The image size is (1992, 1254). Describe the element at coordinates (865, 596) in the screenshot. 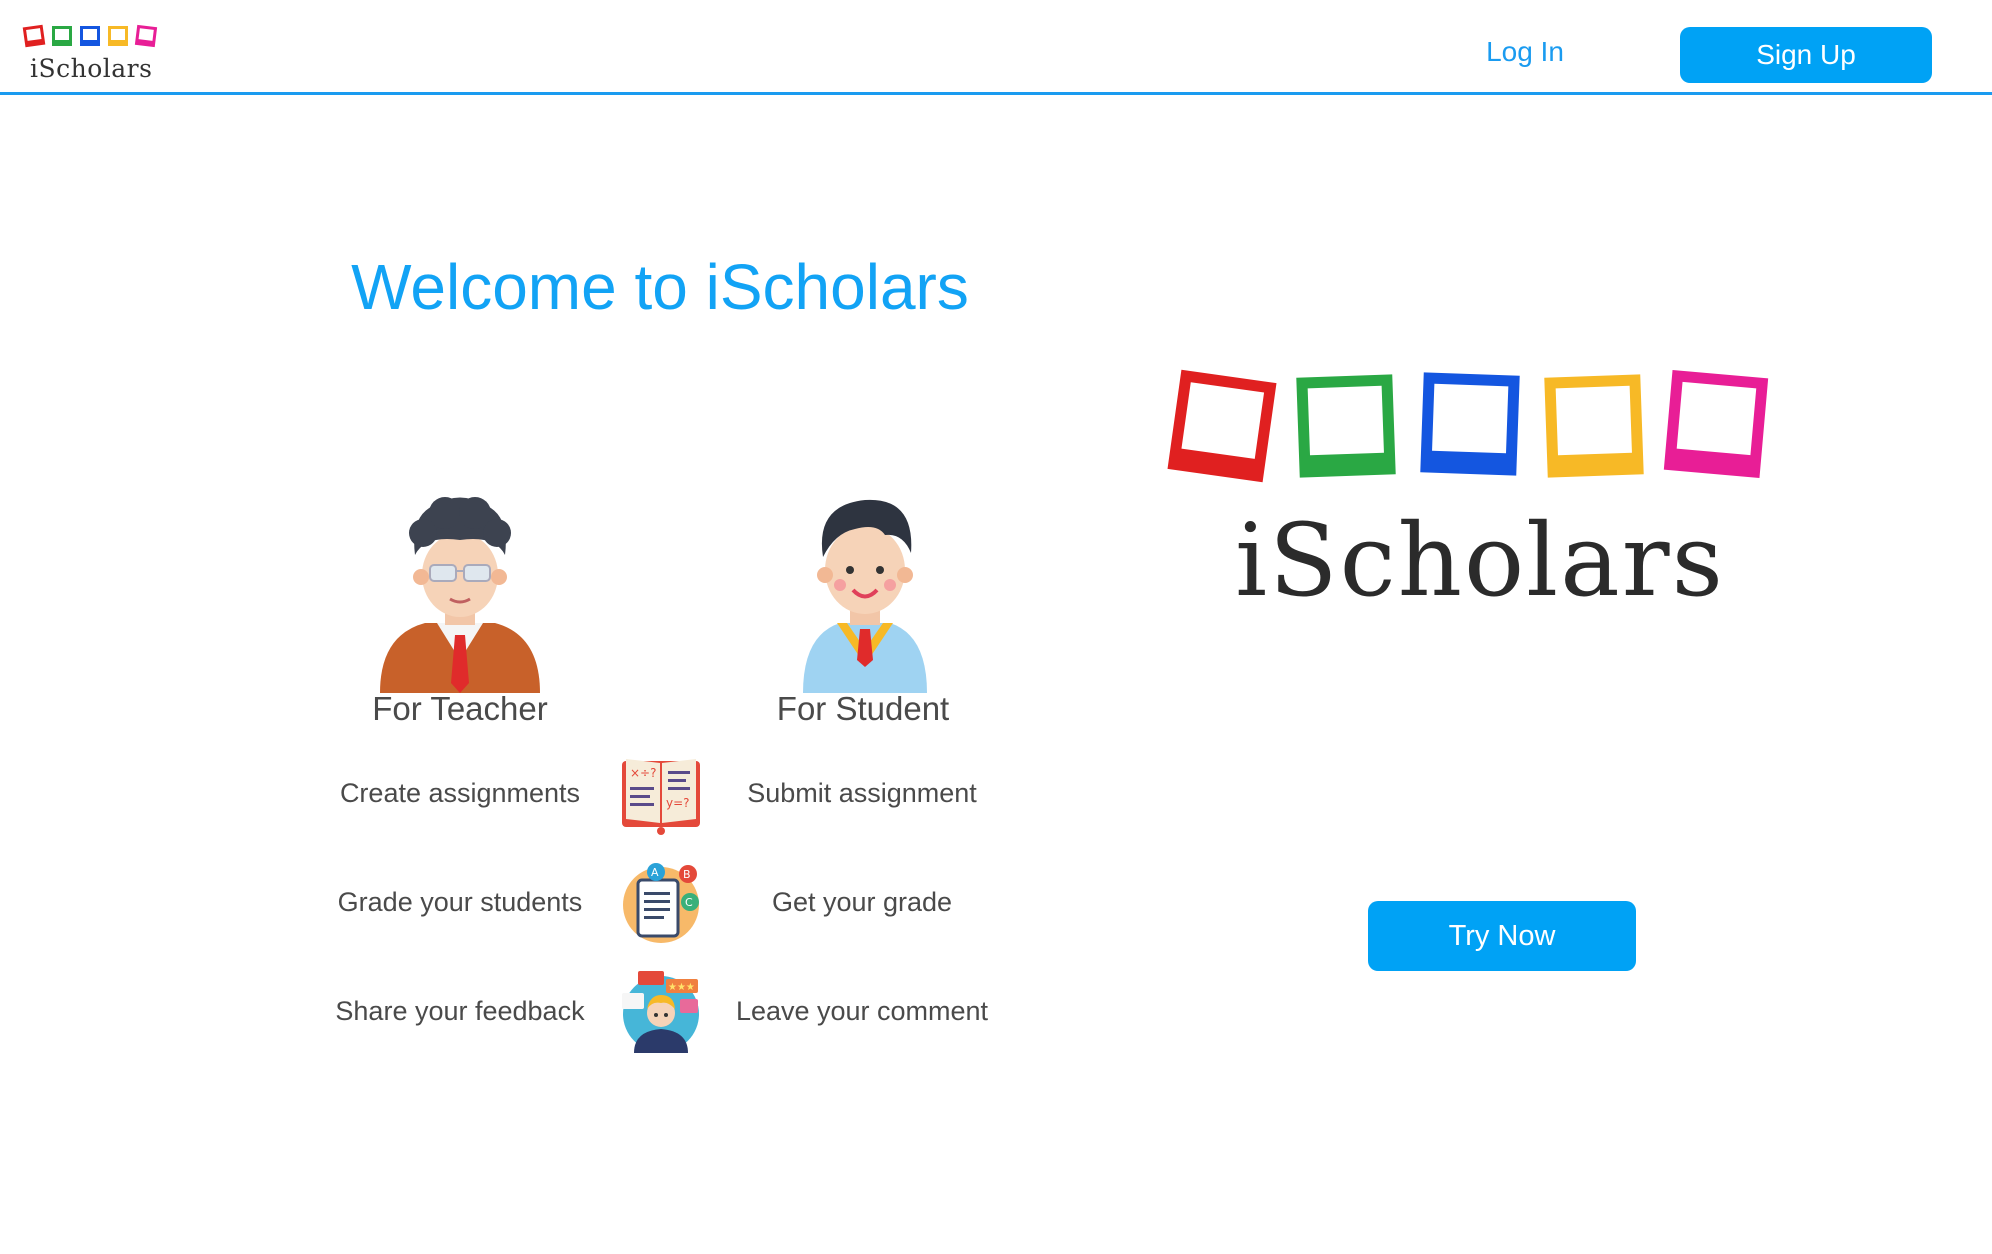

I see `student-avatar-icon` at that location.